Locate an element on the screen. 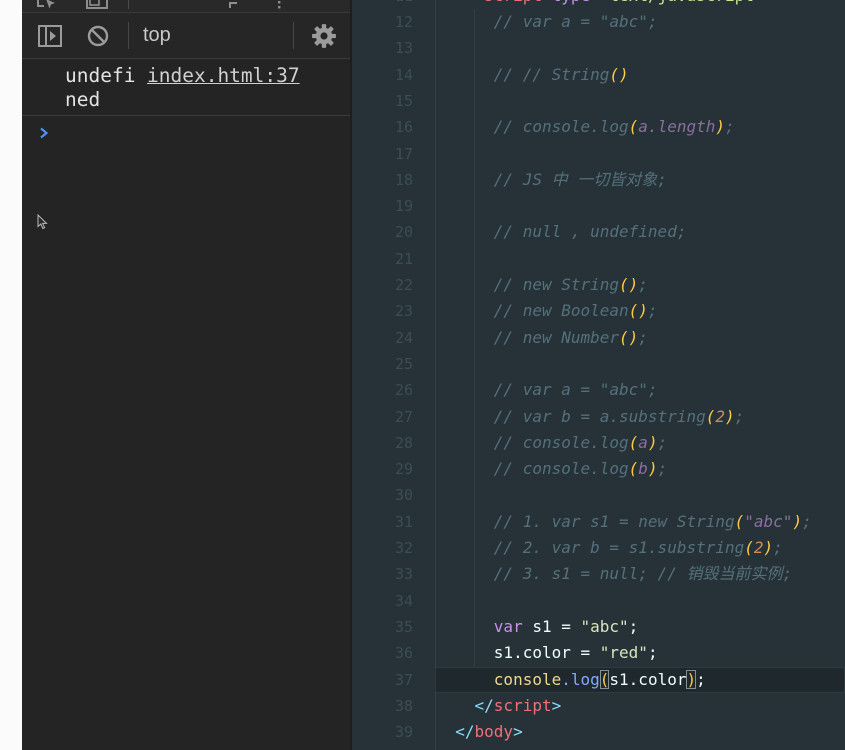  code-line: 39 </body> is located at coordinates (598, 732).